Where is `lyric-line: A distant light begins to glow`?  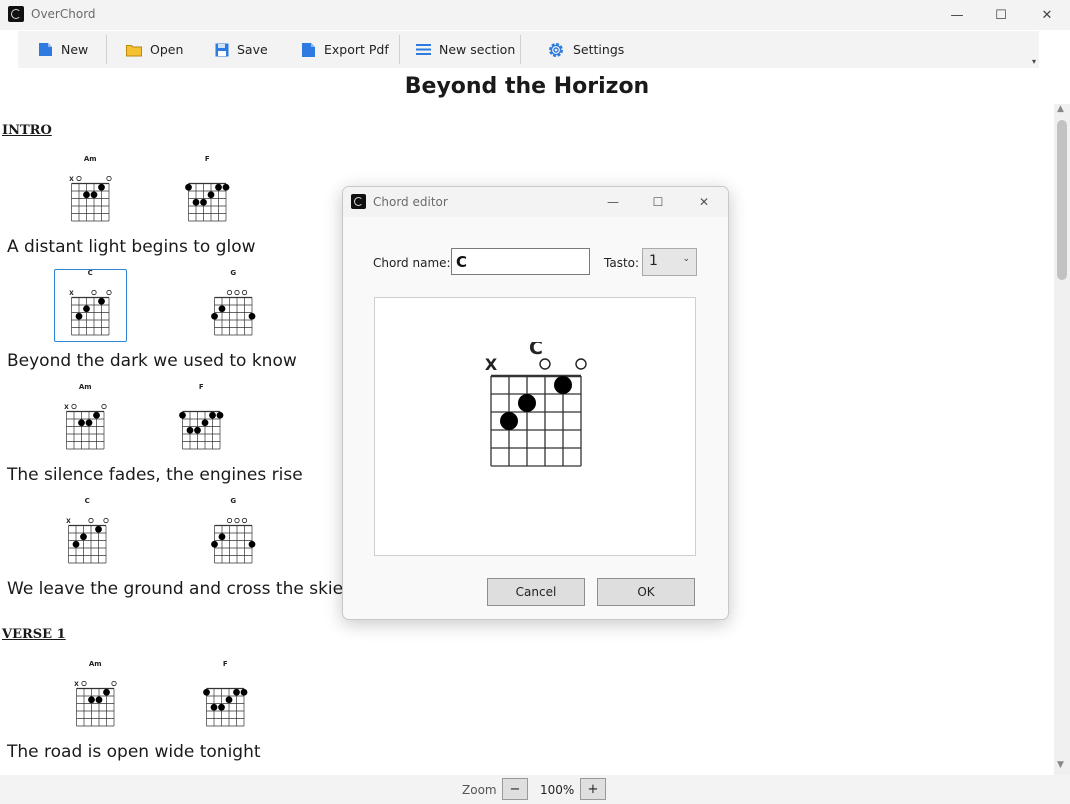 lyric-line: A distant light begins to glow is located at coordinates (131, 247).